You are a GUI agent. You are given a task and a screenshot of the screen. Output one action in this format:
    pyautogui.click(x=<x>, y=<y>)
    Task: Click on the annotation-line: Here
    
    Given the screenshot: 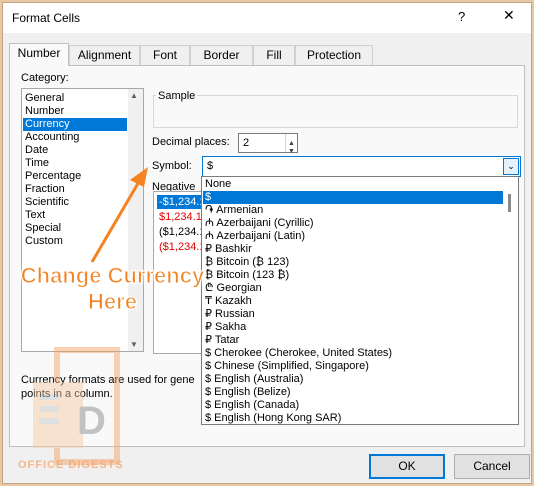 What is the action you would take?
    pyautogui.click(x=113, y=302)
    